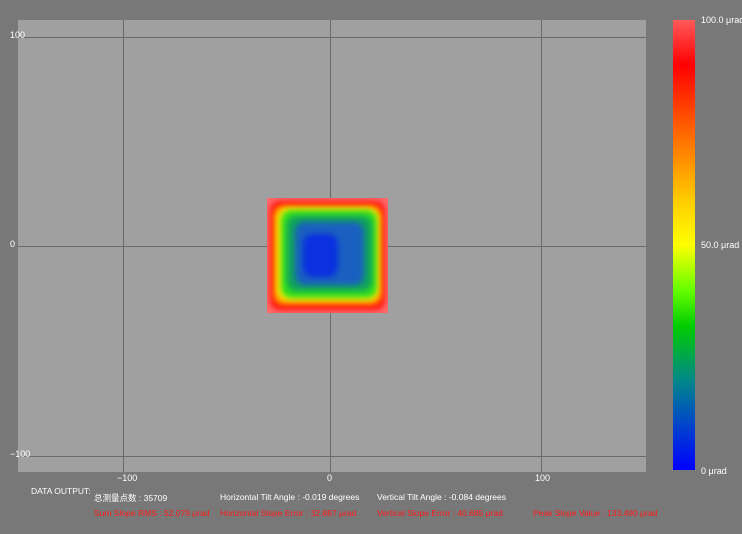 This screenshot has height=534, width=742. What do you see at coordinates (441, 497) in the screenshot?
I see `vertical-tilt-angle: Vertical Tilt Angle : -0.084 degrees` at bounding box center [441, 497].